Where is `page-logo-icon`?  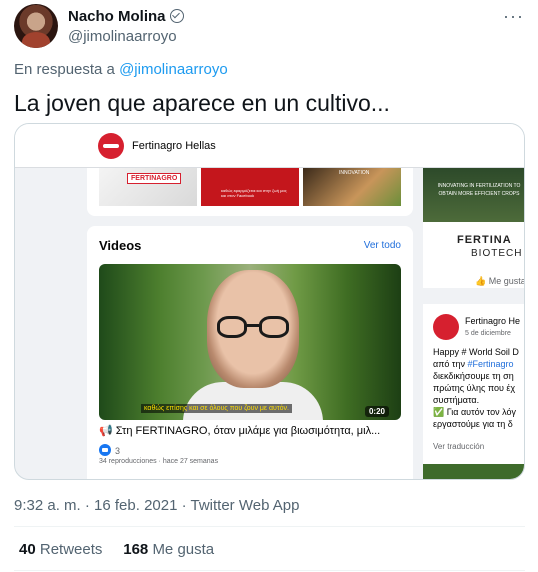
page-logo-icon is located at coordinates (111, 146).